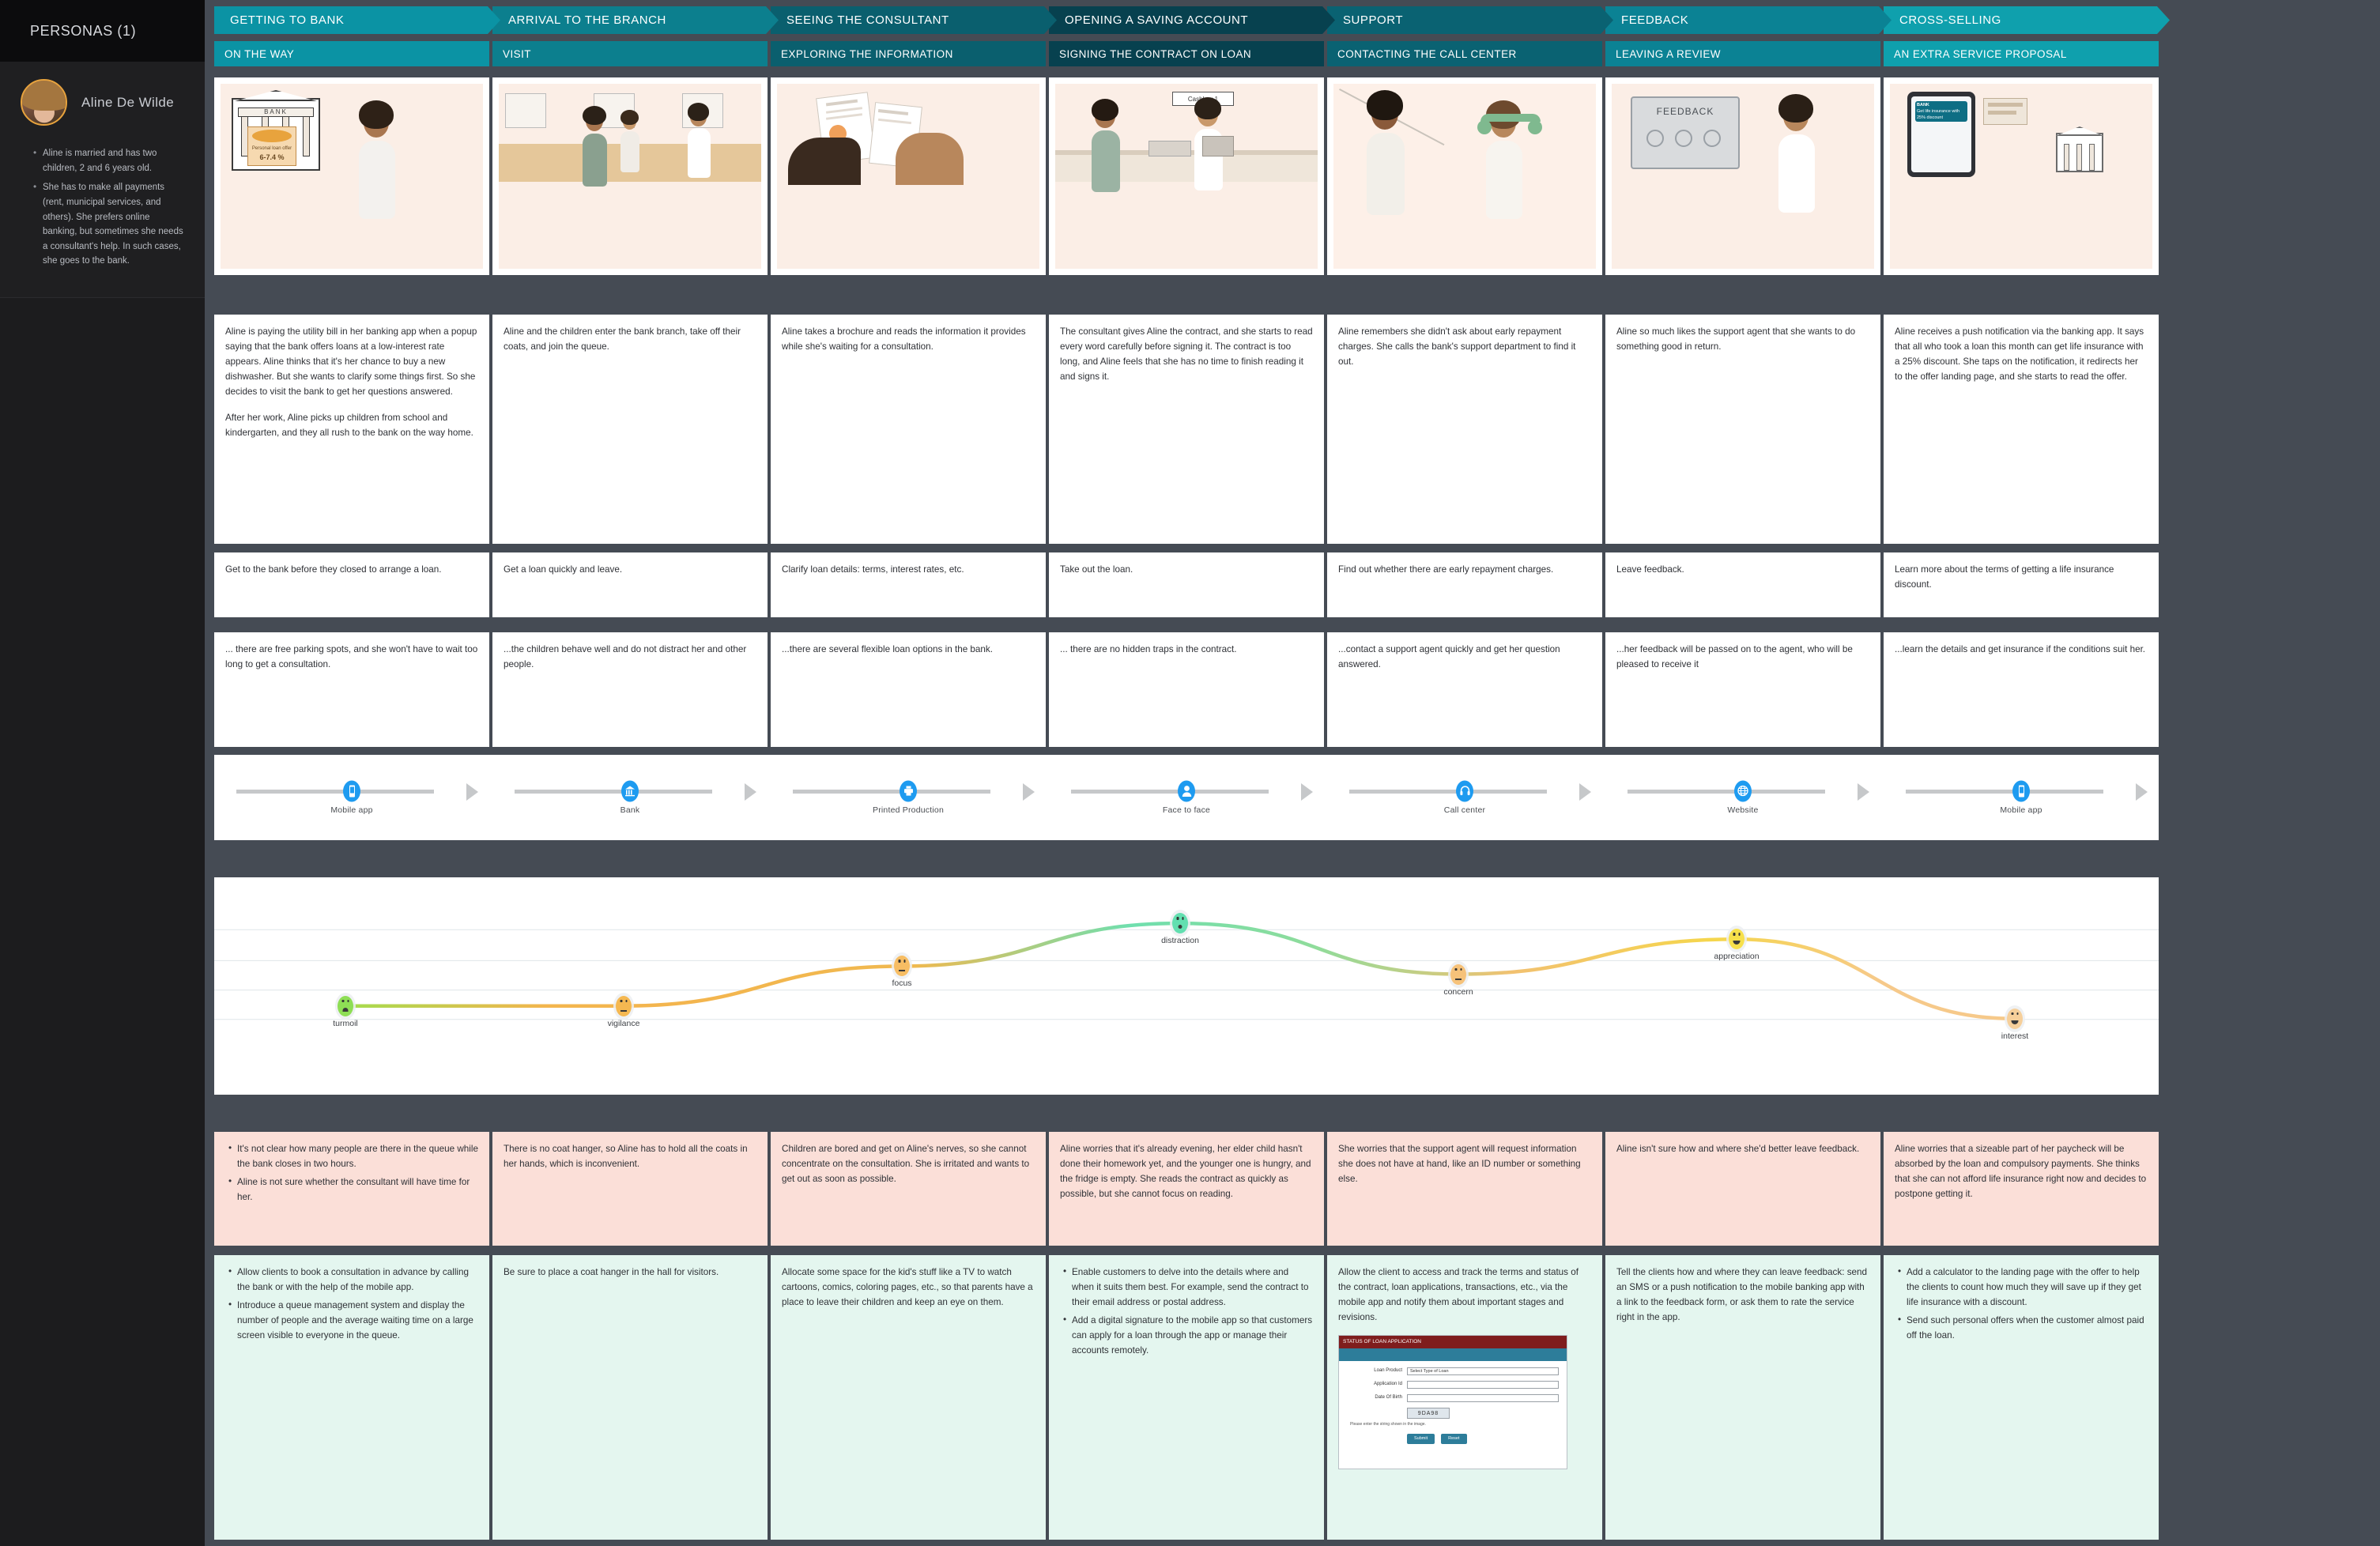 This screenshot has height=1546, width=2380. I want to click on storyboard-cell-5: FEEDBACK, so click(1742, 176).